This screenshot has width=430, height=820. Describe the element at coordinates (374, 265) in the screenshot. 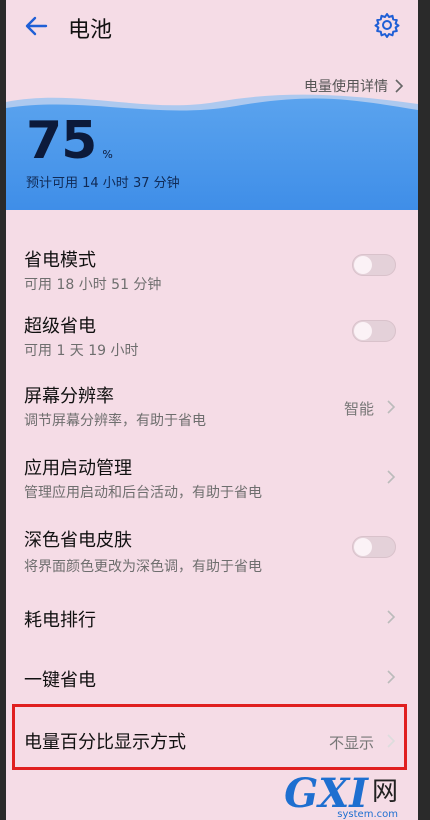

I see `power-saving-toggle` at that location.